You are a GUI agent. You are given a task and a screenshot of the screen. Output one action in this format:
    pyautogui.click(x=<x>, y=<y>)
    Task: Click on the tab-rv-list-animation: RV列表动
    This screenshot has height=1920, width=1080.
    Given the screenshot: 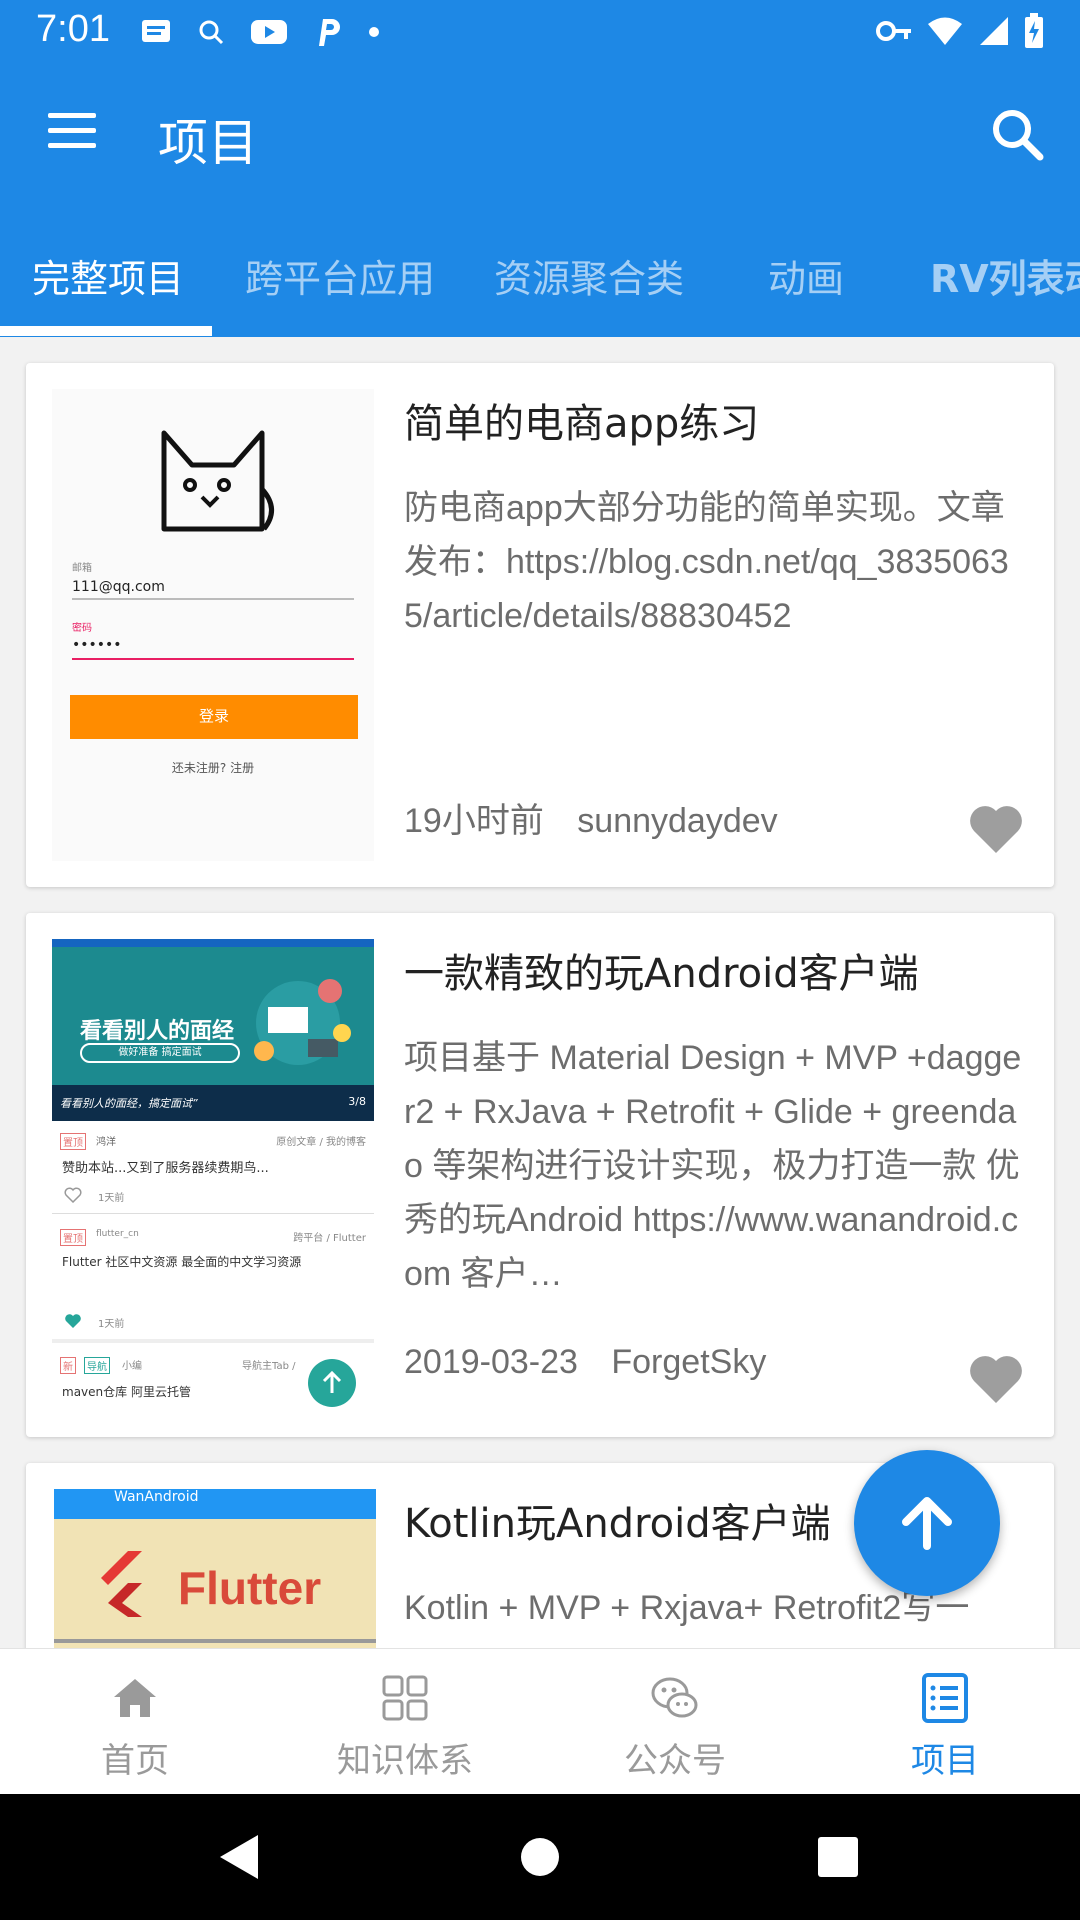 What is the action you would take?
    pyautogui.click(x=1005, y=275)
    